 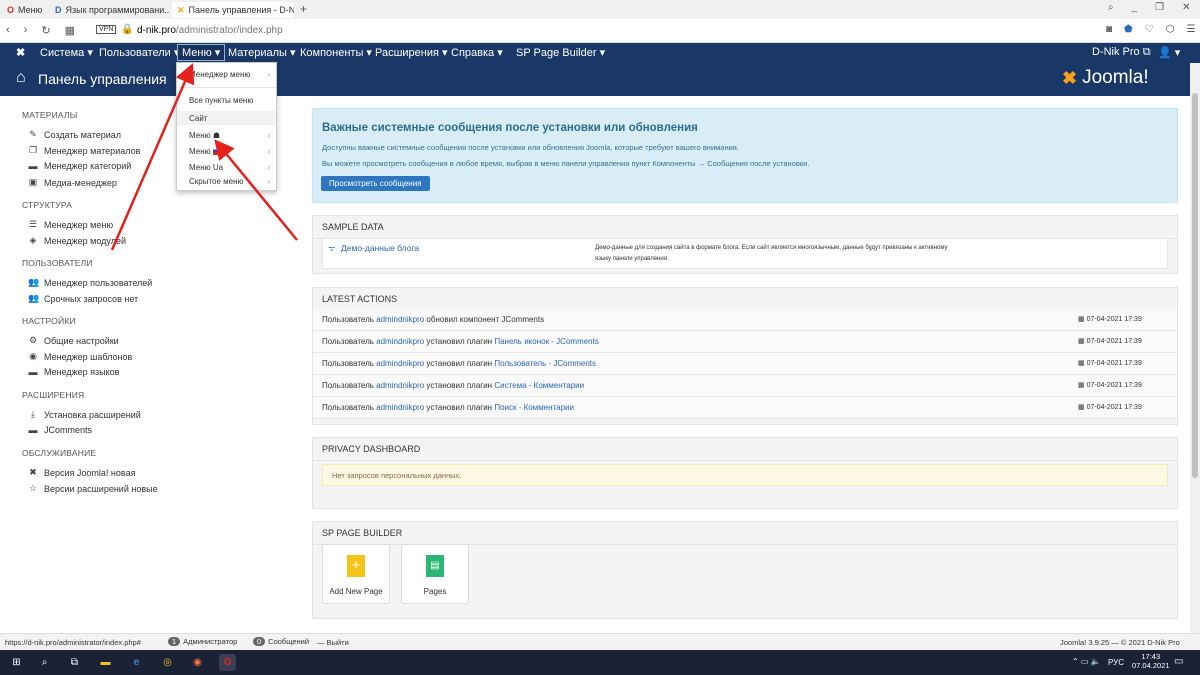 I want to click on opera-icon: O, so click(x=227, y=662).